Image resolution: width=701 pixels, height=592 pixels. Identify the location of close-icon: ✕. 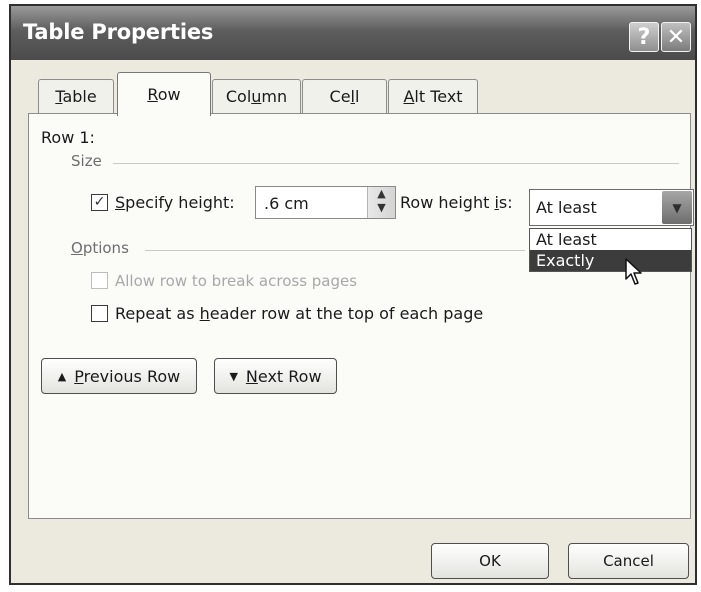
(676, 37).